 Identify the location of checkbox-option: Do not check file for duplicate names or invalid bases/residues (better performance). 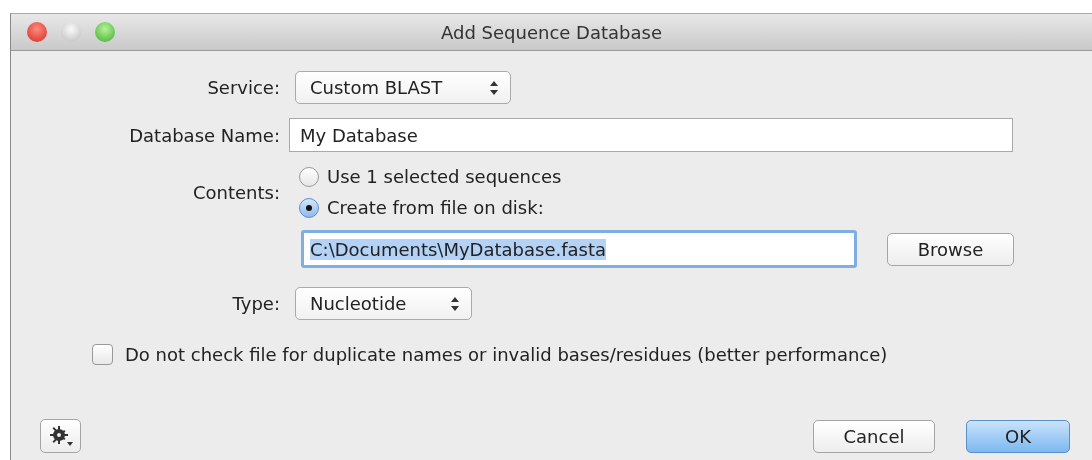
(592, 354).